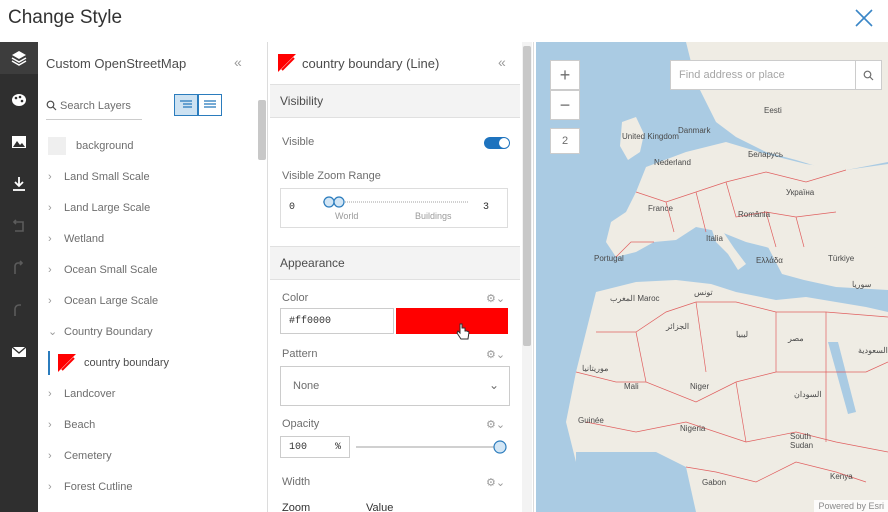 The width and height of the screenshot is (888, 512). Describe the element at coordinates (565, 75) in the screenshot. I see `zoom-in-button: +` at that location.